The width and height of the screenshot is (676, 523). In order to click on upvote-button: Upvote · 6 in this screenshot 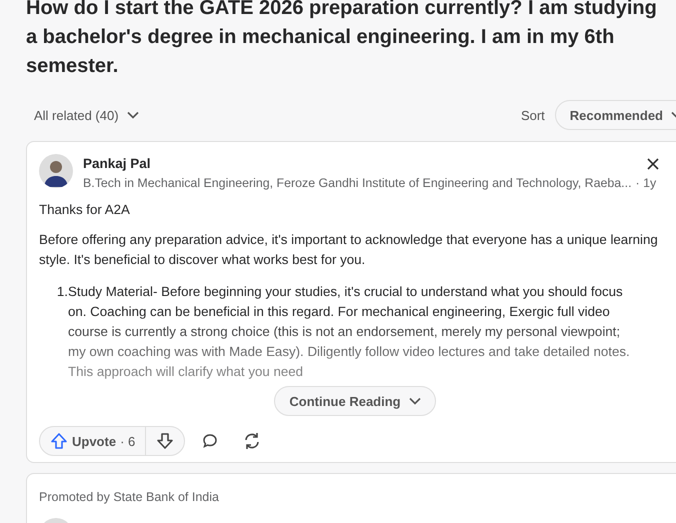, I will do `click(93, 441)`.